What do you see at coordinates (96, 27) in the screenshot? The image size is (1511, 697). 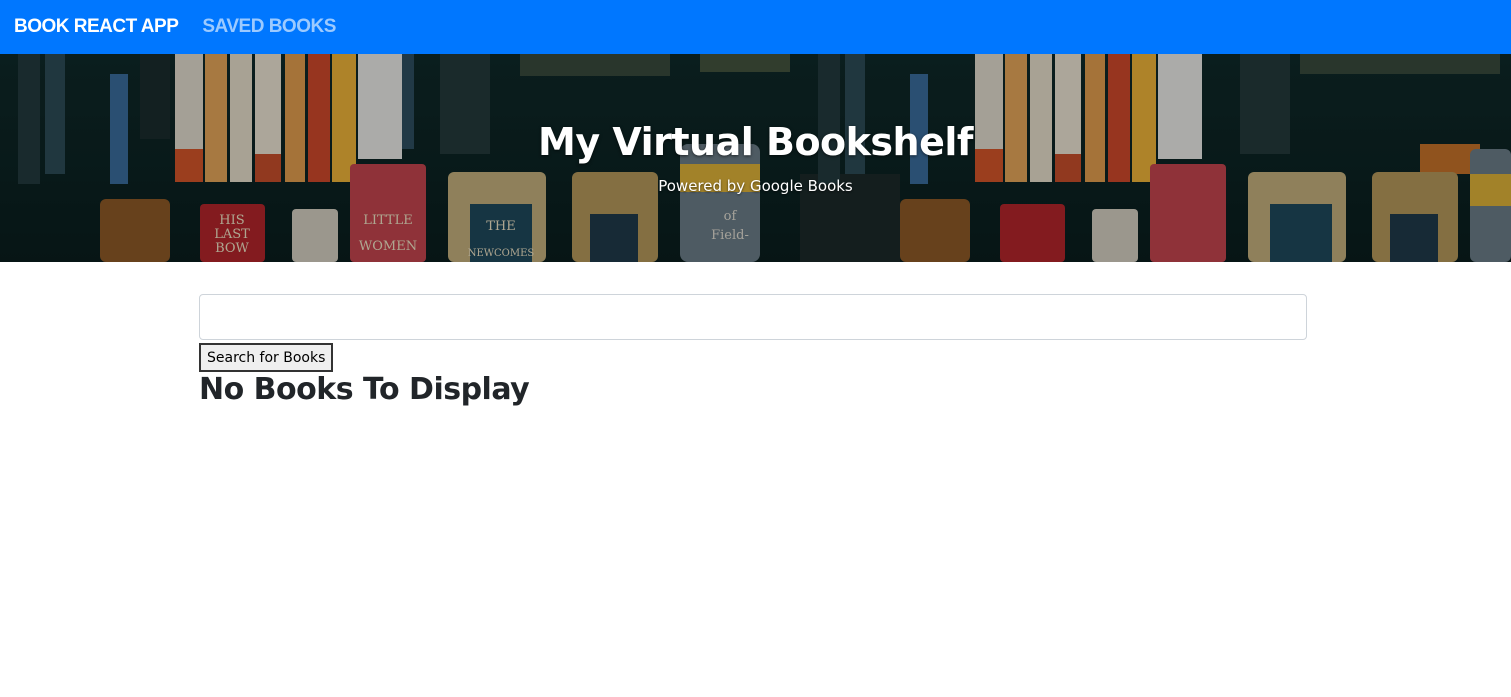 I see `brand-link: BOOK REACT APP` at bounding box center [96, 27].